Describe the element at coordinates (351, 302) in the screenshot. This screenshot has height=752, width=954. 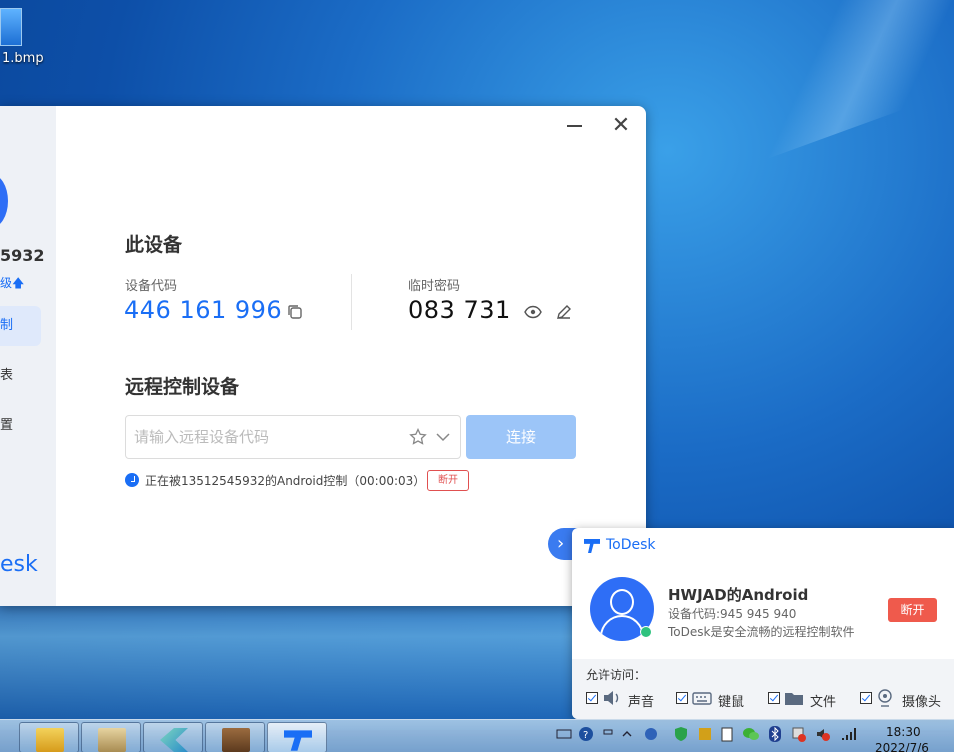
I see `divider` at that location.